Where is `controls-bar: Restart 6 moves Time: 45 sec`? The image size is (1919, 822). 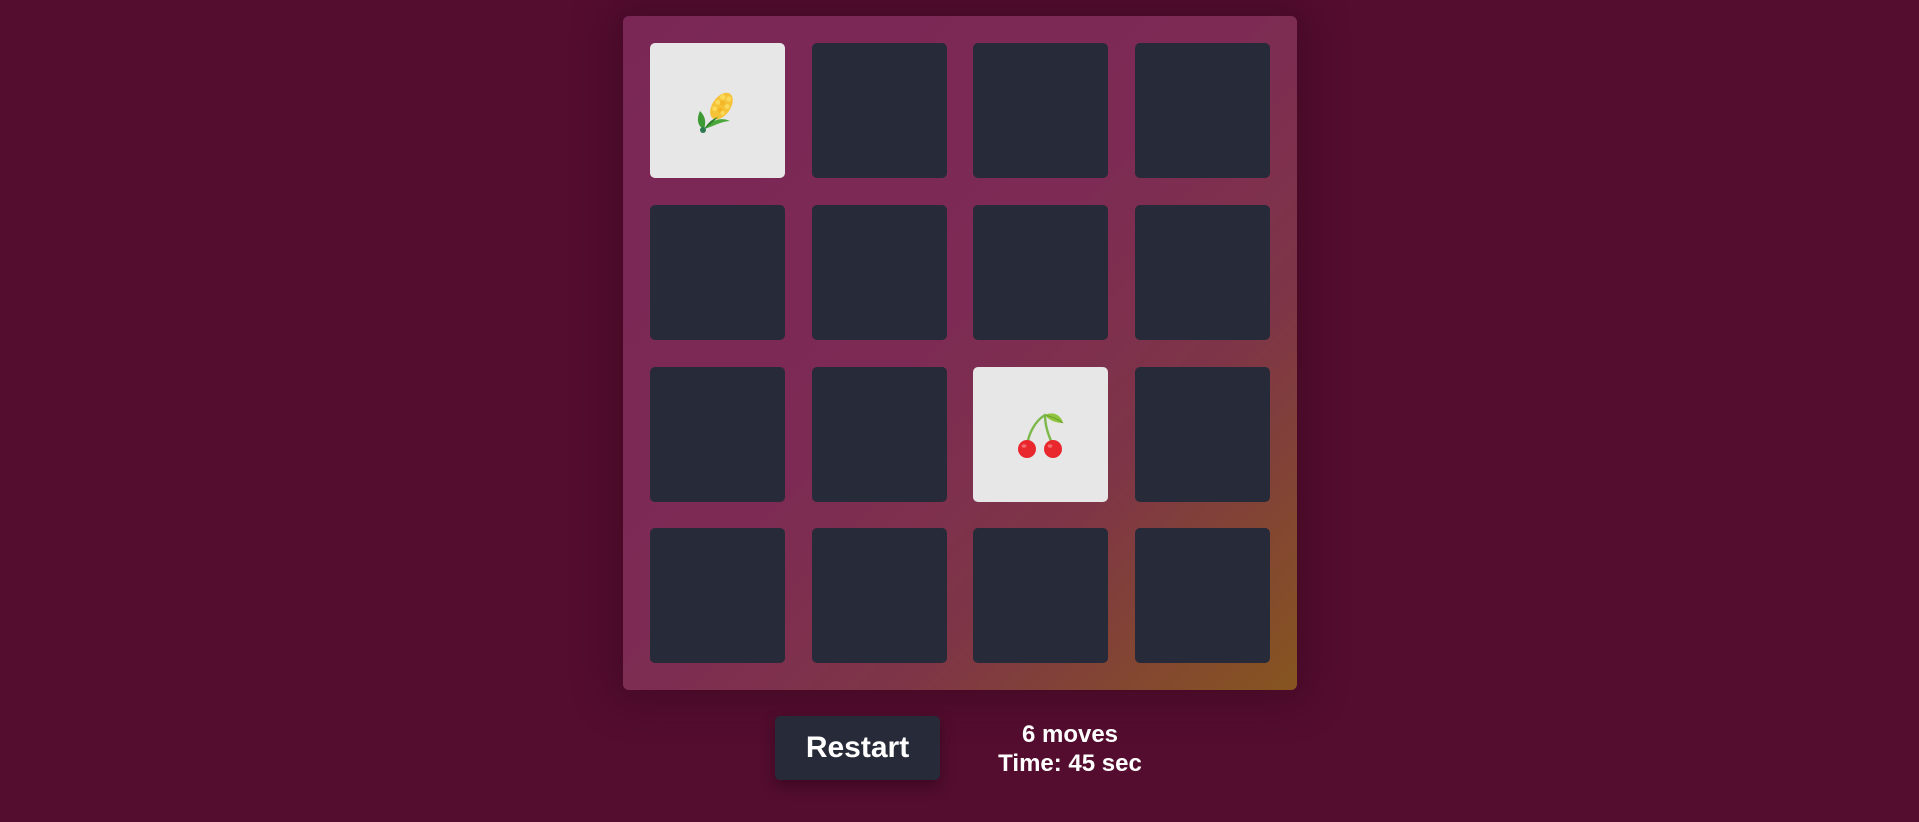 controls-bar: Restart 6 moves Time: 45 sec is located at coordinates (959, 749).